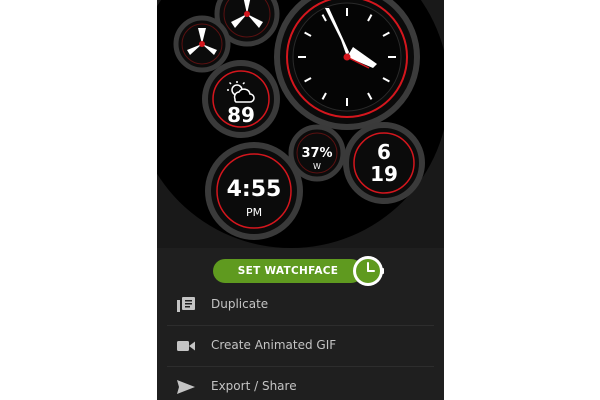 The height and width of the screenshot is (400, 600). What do you see at coordinates (300, 305) in the screenshot?
I see `menu-item-duplicate: Duplicate` at bounding box center [300, 305].